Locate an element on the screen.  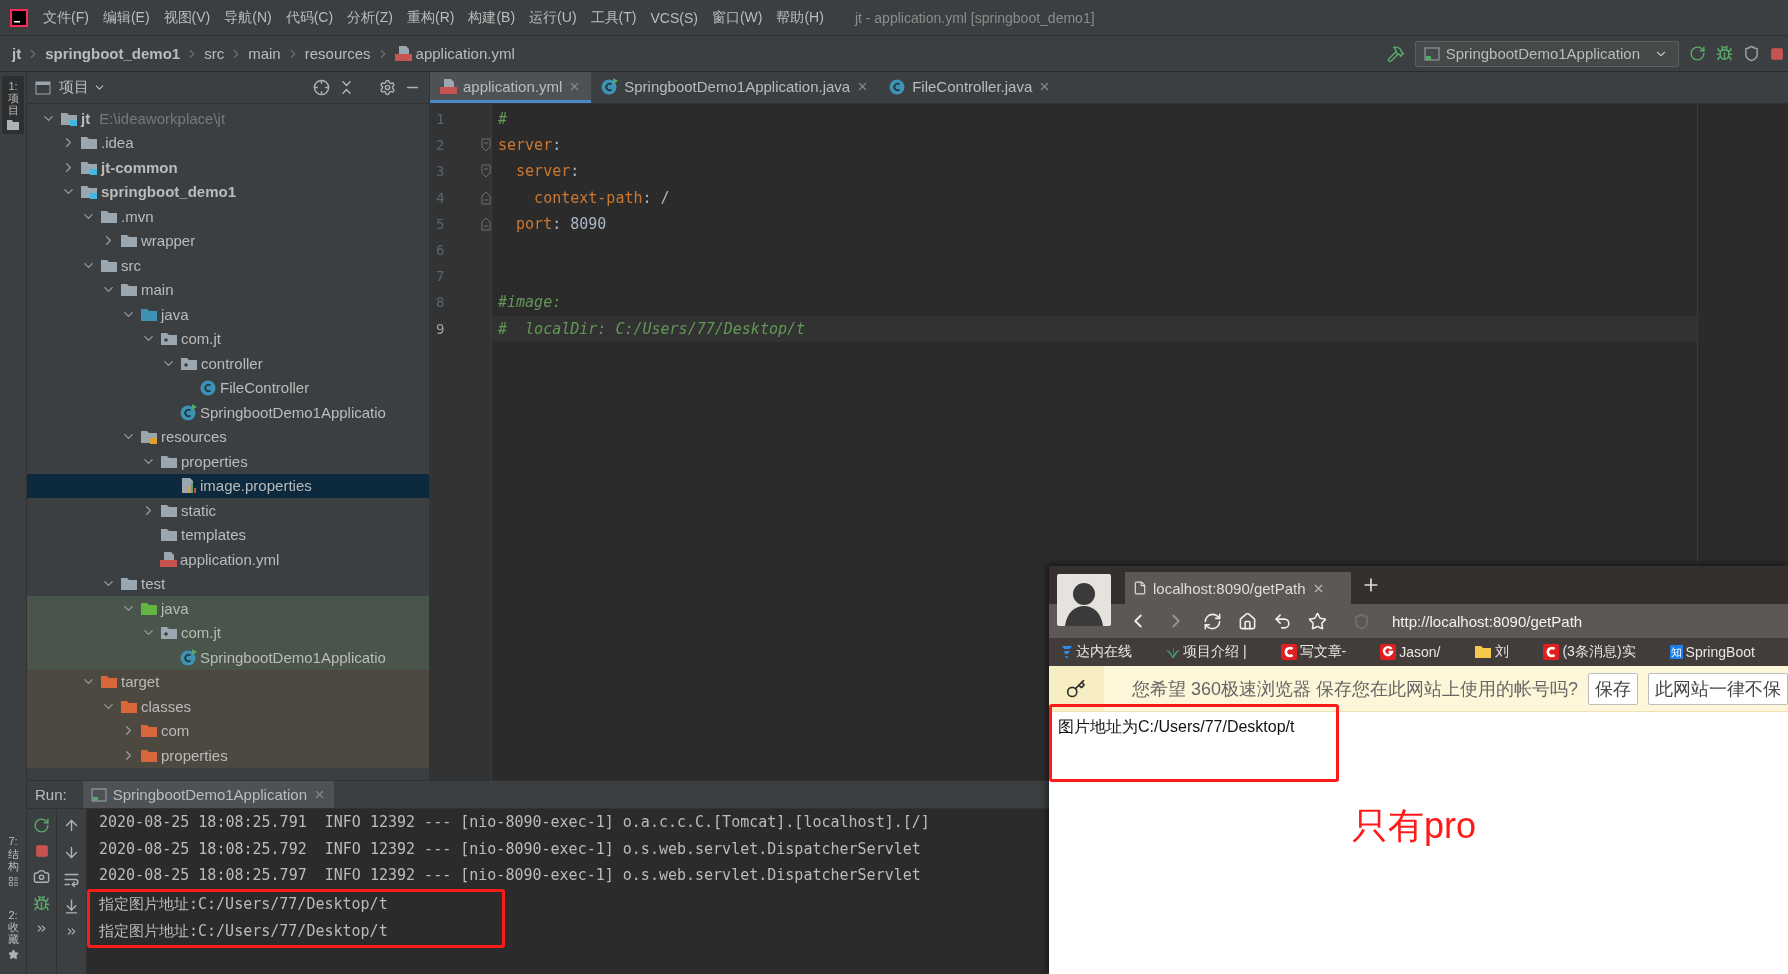
camera-icon is located at coordinates (41, 876).